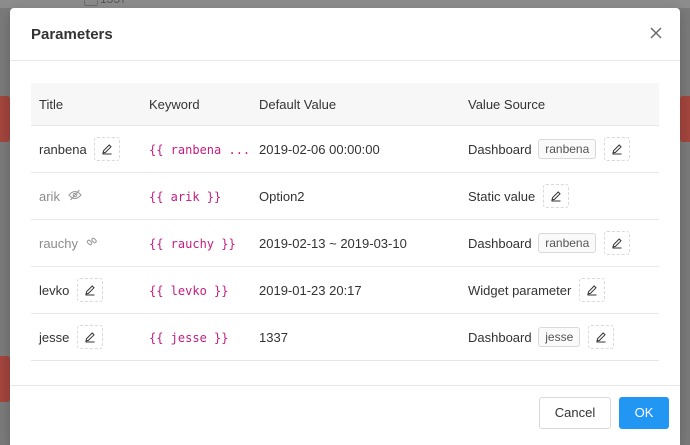  Describe the element at coordinates (520, 290) in the screenshot. I see `param-source: Widget parameter` at that location.